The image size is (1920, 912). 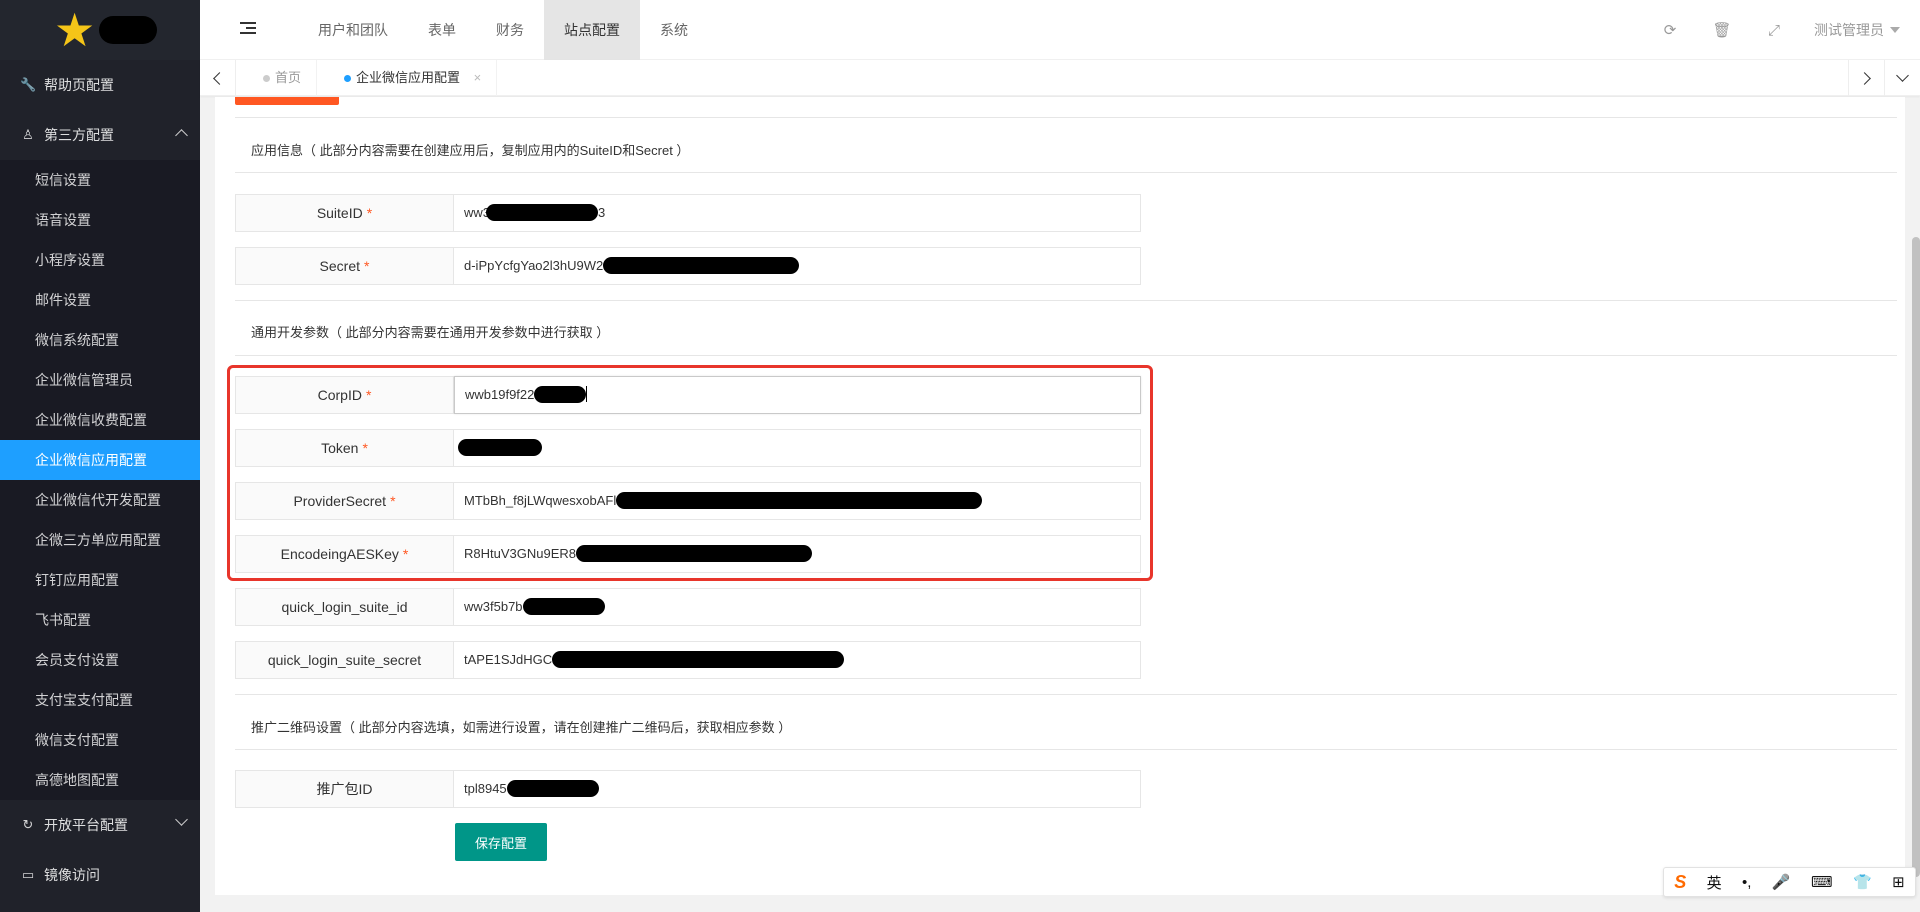 I want to click on sogou-logo-icon: S, so click(x=1680, y=882).